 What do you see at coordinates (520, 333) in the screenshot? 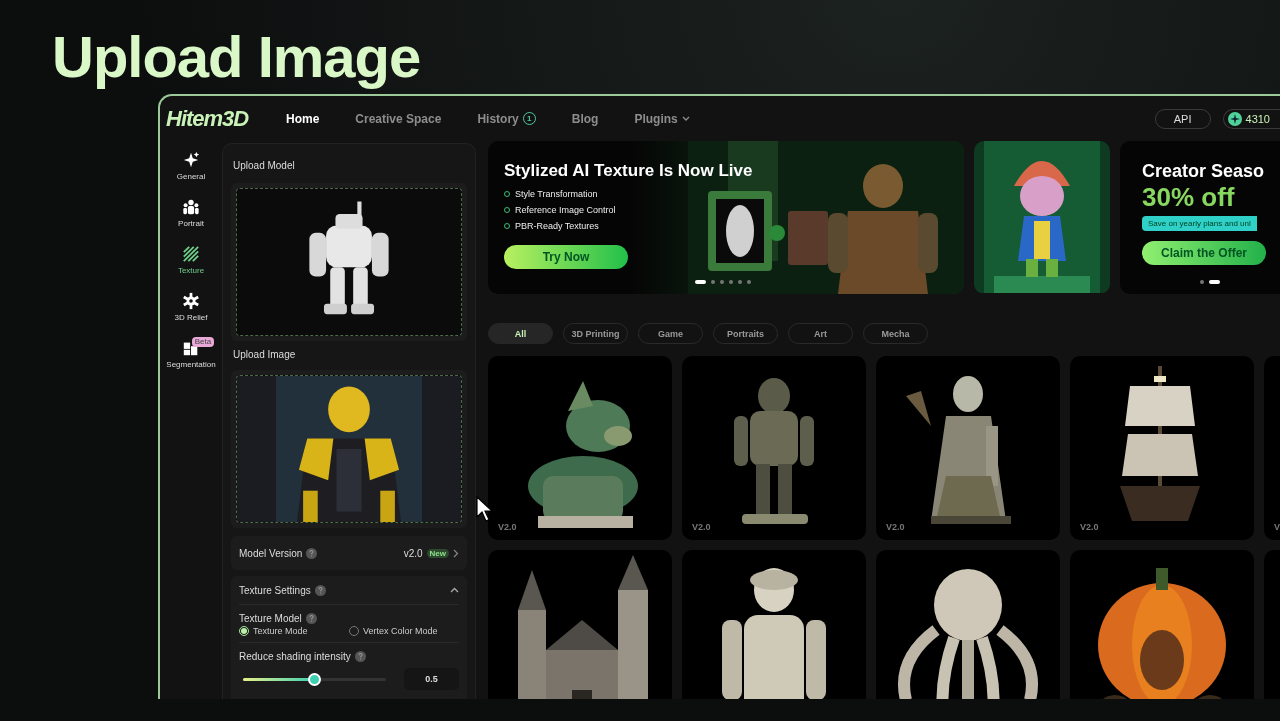
I see `filter-chip: All` at bounding box center [520, 333].